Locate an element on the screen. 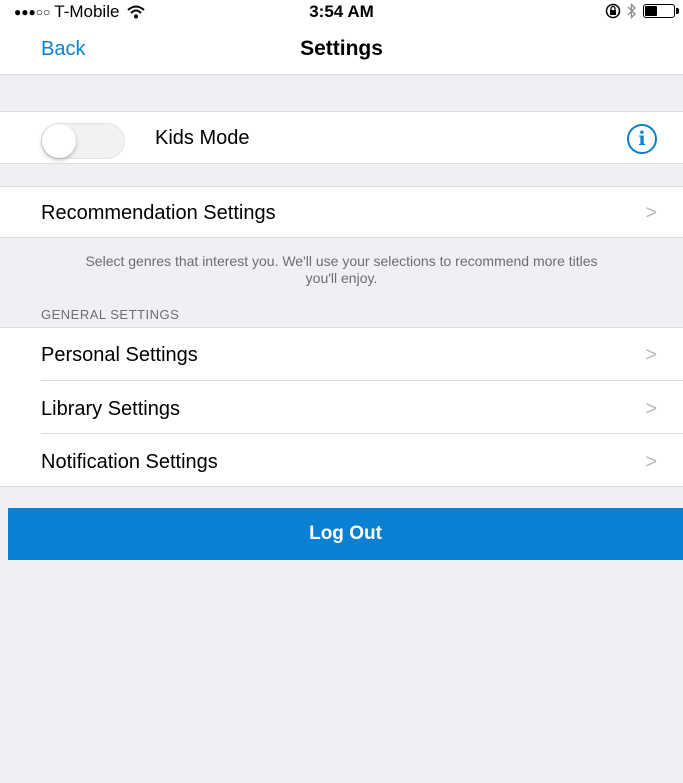 This screenshot has width=683, height=783. library-settings-label: Library Settings is located at coordinates (110, 409).